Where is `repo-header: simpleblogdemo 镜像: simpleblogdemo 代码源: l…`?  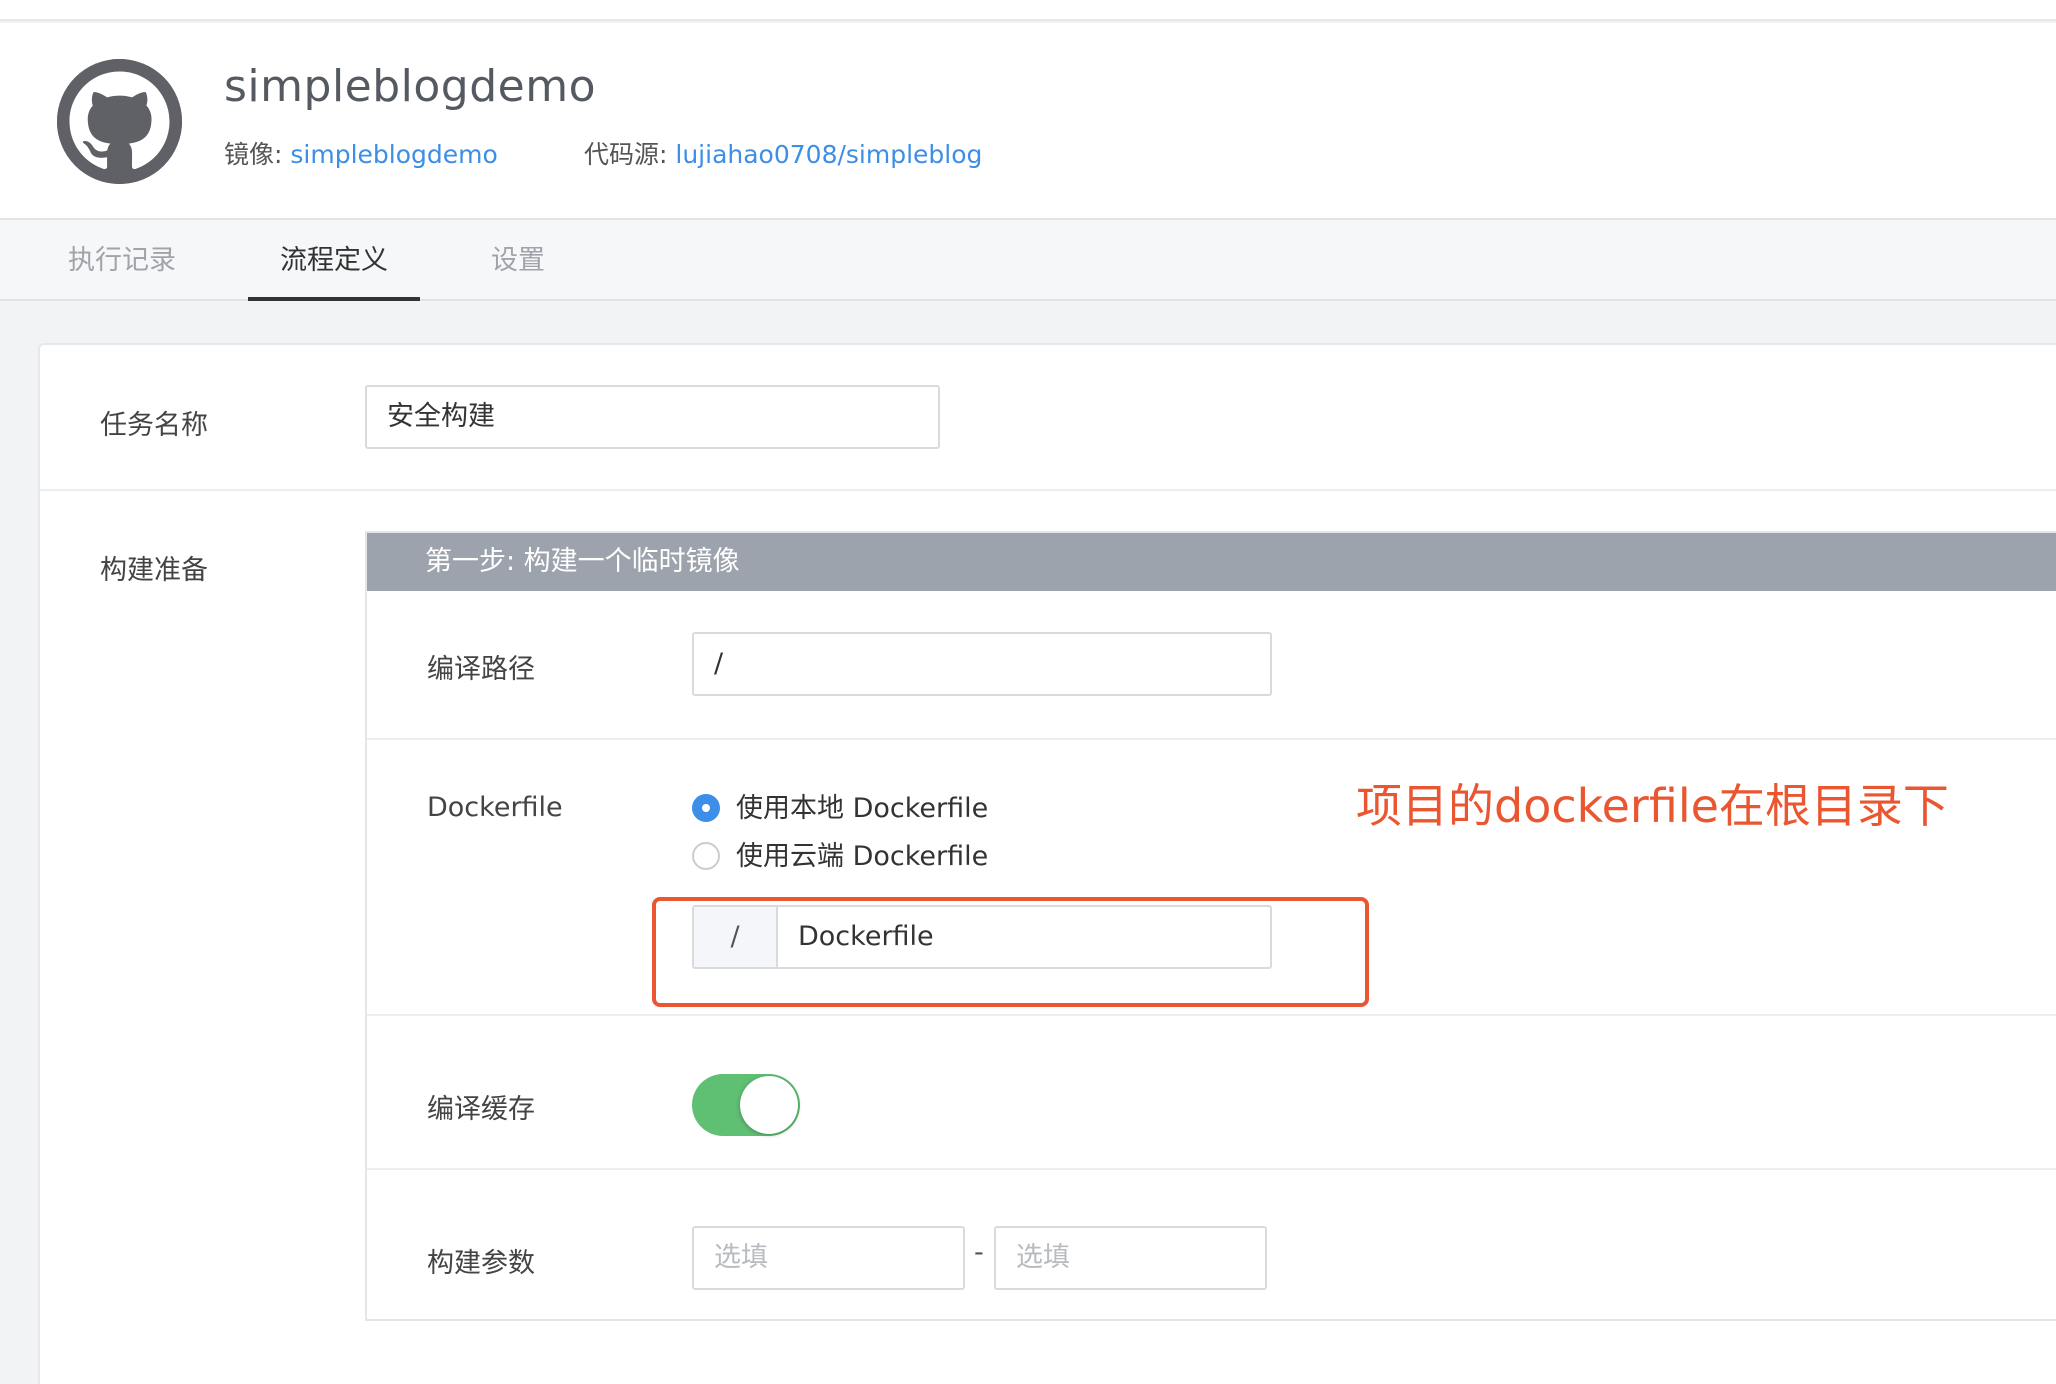
repo-header: simpleblogdemo 镜像: simpleblogdemo 代码源: l… is located at coordinates (1028, 120).